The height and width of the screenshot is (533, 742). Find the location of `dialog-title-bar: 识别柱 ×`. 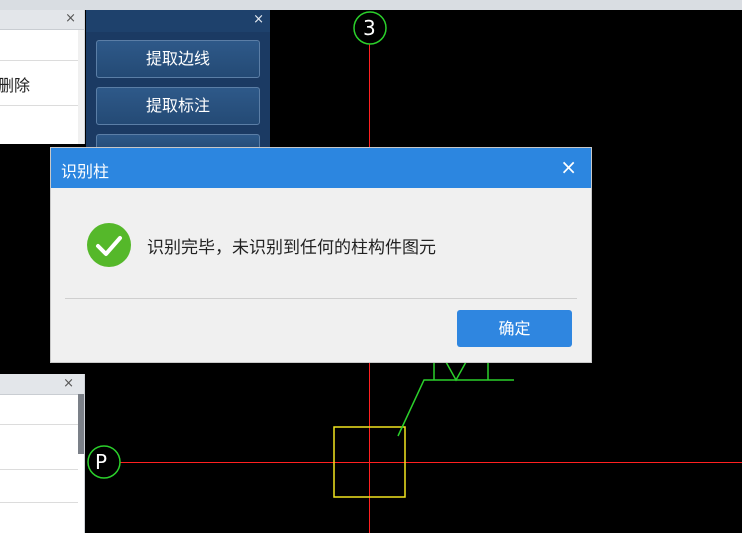

dialog-title-bar: 识别柱 × is located at coordinates (321, 168).